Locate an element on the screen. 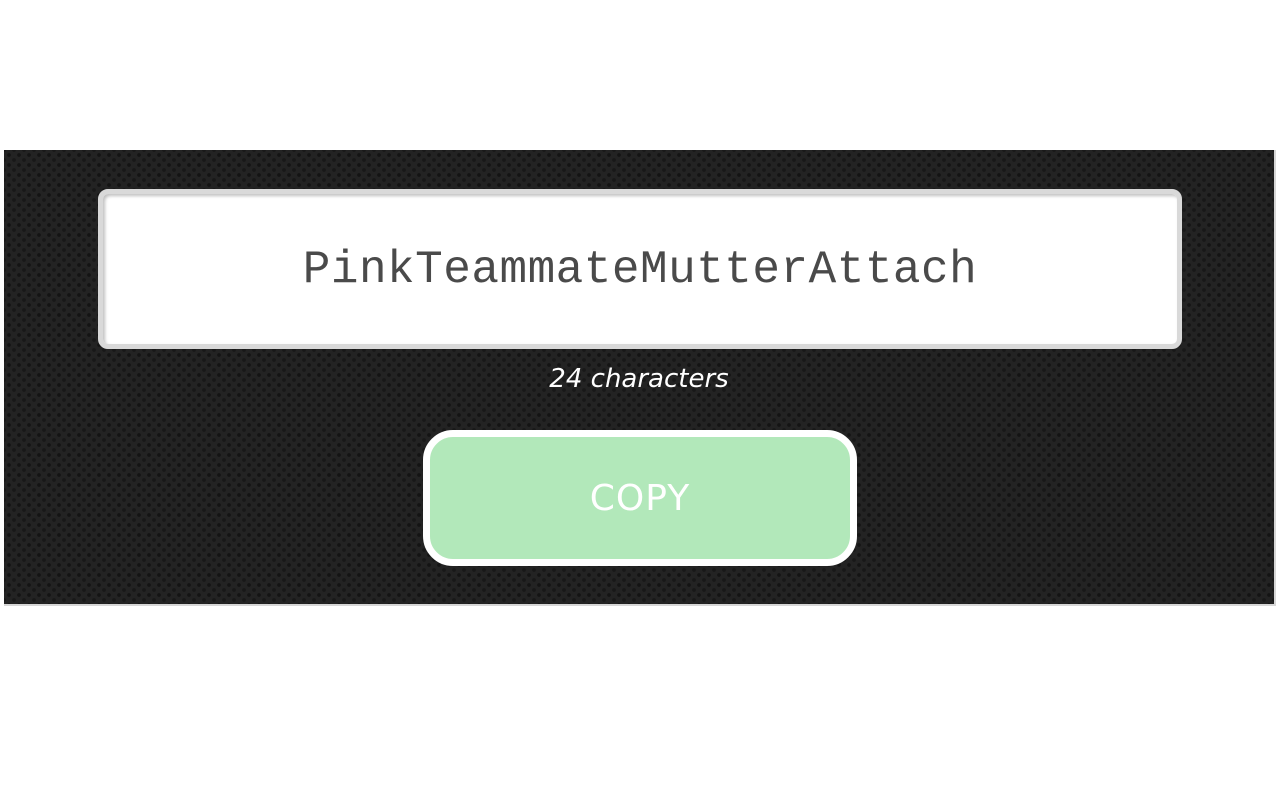 This screenshot has width=1280, height=800. copy-button-label: COPY is located at coordinates (640, 498).